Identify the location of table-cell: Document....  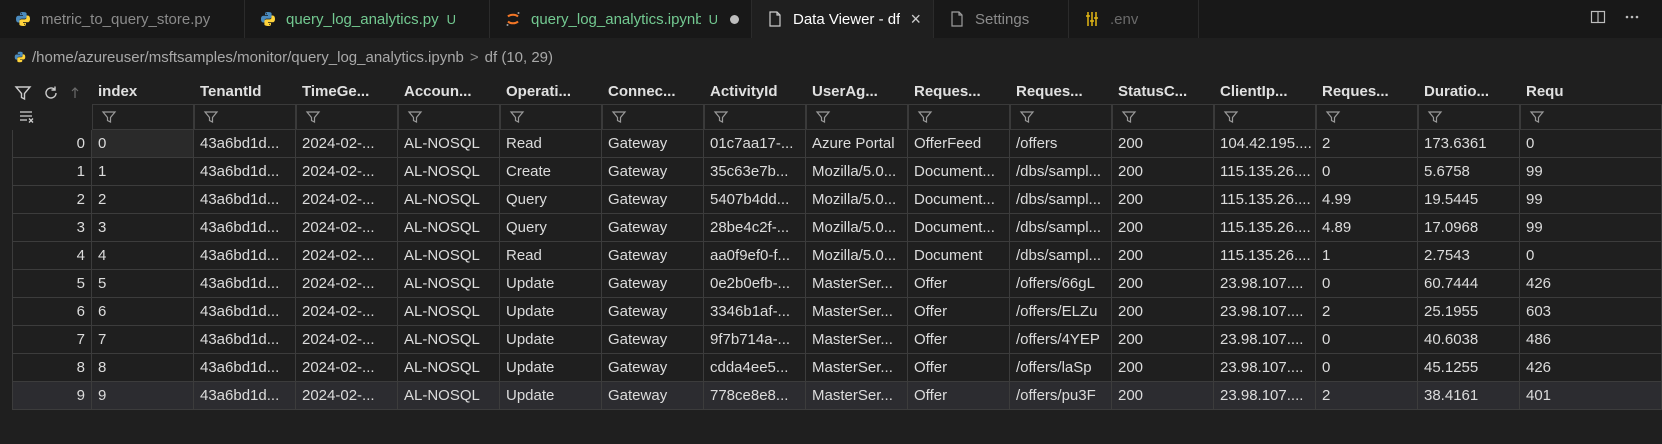
(959, 228).